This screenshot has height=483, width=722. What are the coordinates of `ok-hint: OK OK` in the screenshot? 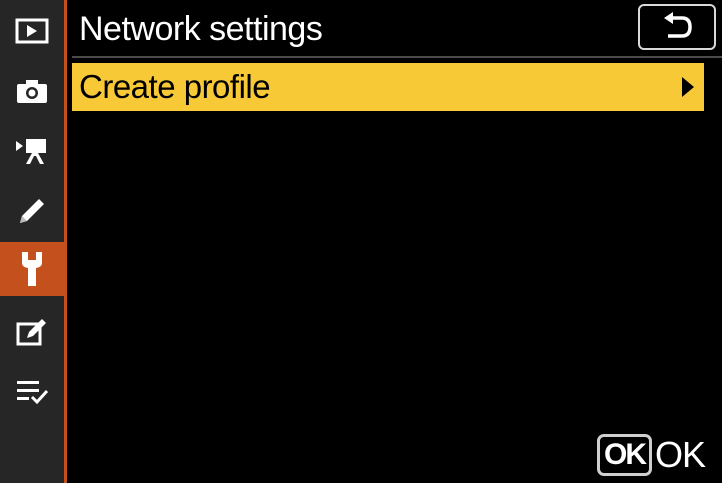 It's located at (651, 455).